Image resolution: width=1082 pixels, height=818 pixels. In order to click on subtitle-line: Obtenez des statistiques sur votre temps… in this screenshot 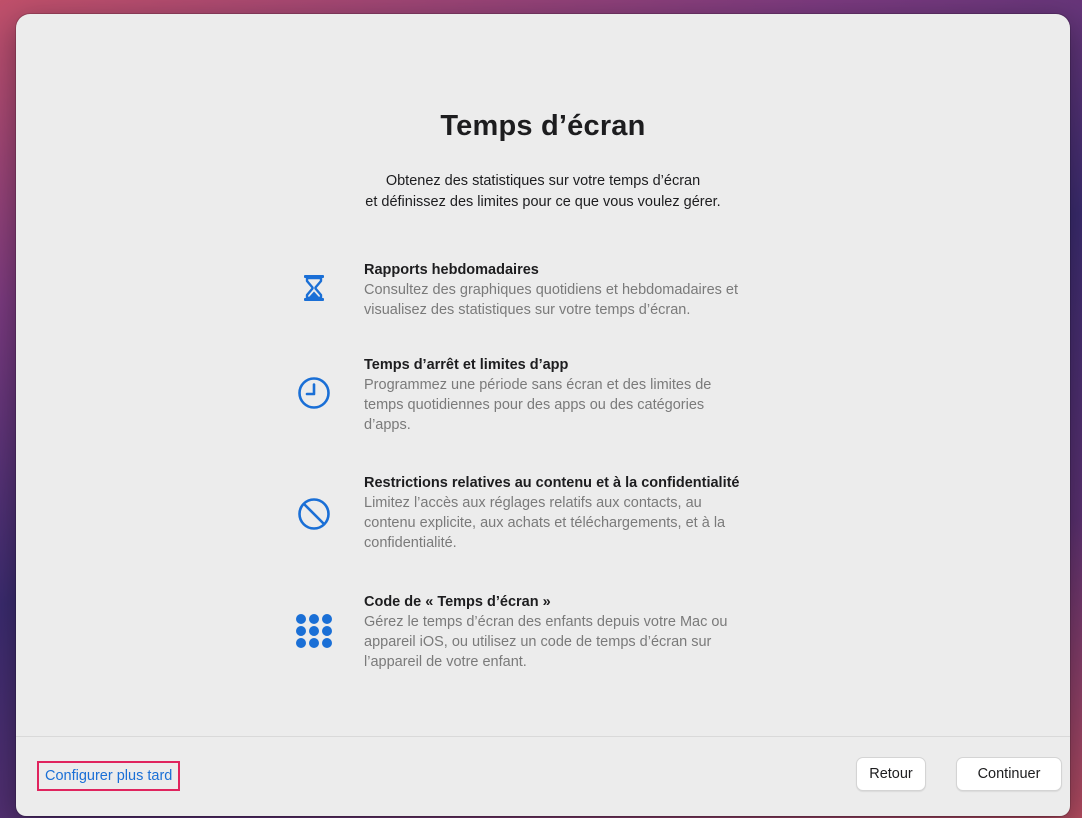, I will do `click(543, 181)`.